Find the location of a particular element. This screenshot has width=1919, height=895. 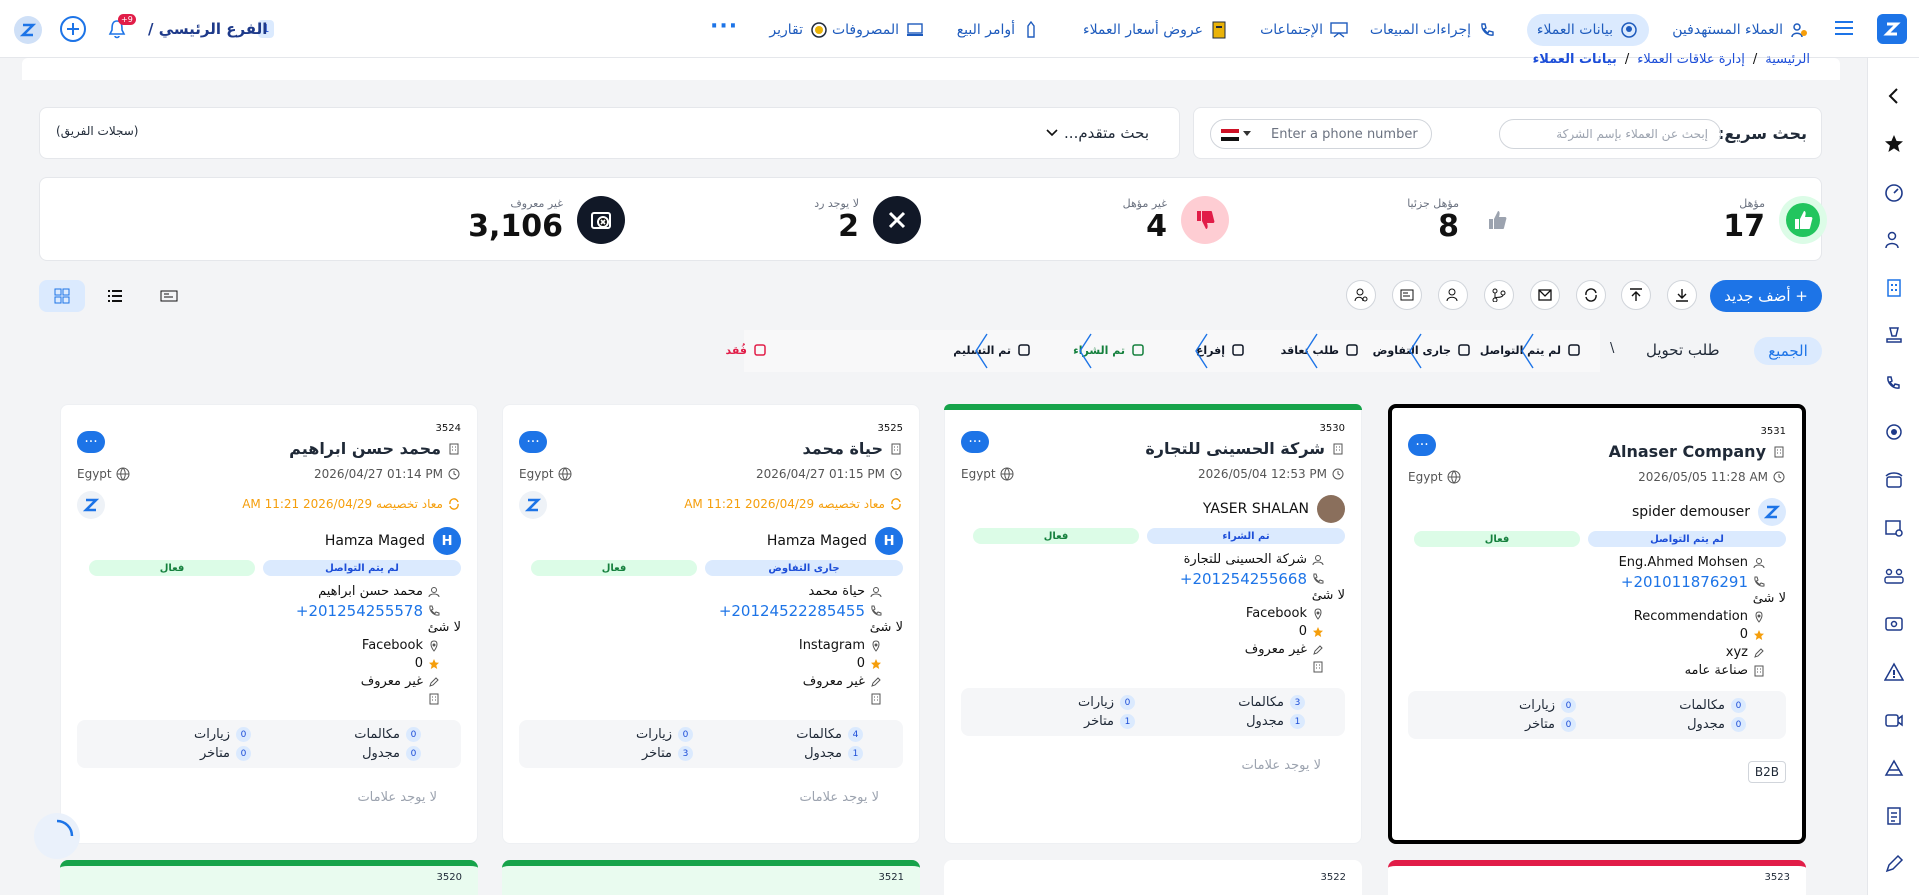

advanced-search-box: بحث متقدم... (سجلات الفريق) is located at coordinates (609, 133).